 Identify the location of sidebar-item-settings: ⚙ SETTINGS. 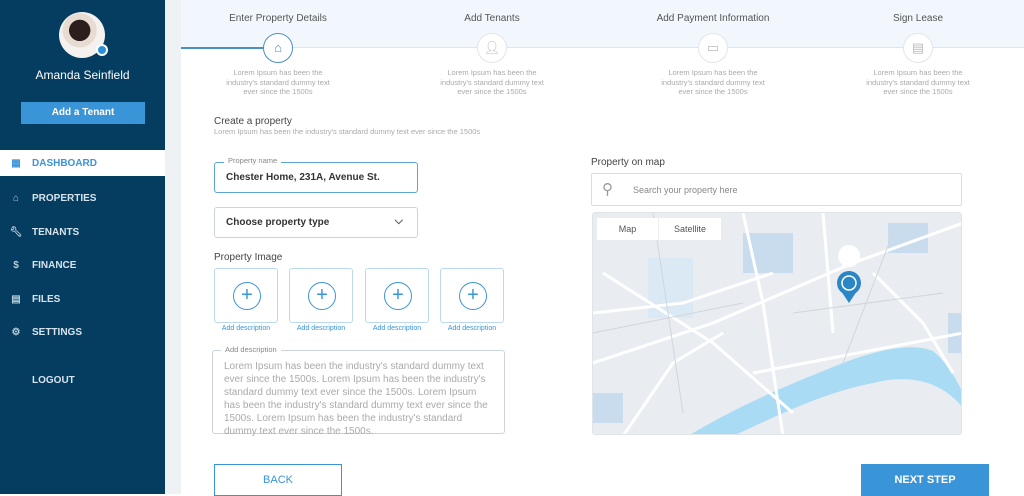
(82, 332).